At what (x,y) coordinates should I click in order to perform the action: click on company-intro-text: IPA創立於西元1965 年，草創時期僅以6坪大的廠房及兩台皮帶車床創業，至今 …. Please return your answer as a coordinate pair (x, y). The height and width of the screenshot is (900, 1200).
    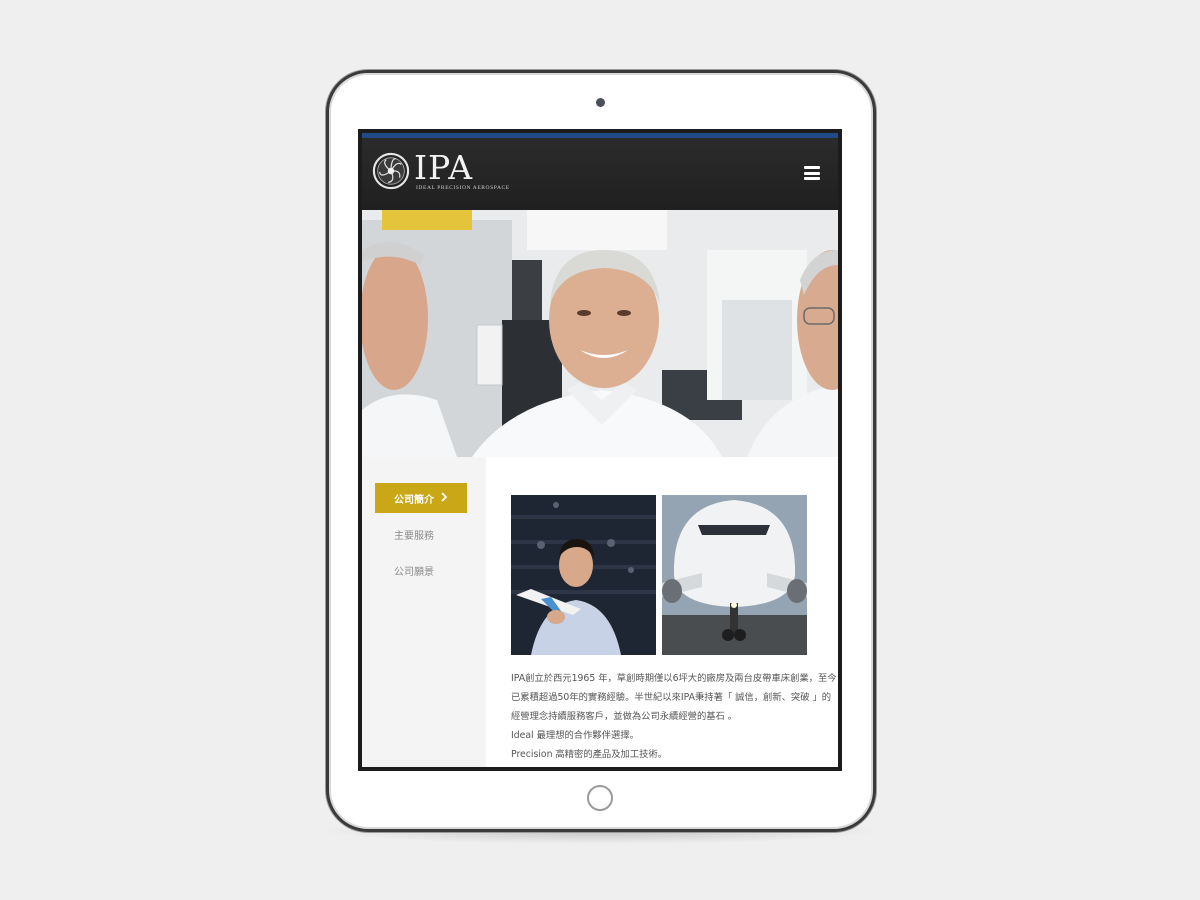
    Looking at the image, I should click on (674, 716).